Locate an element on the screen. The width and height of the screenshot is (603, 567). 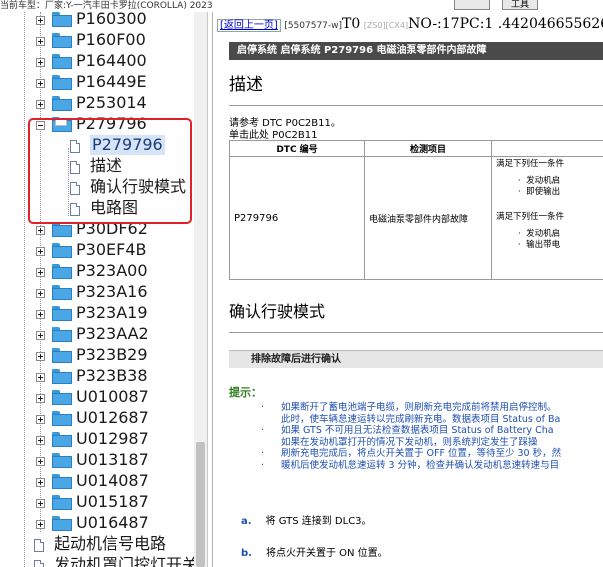
condition-item: · 输出带电 is located at coordinates (539, 245).